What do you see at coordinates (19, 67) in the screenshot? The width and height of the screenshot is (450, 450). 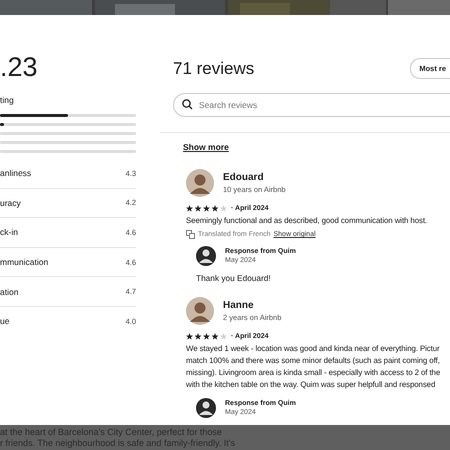 I see `overall-rating: .23` at bounding box center [19, 67].